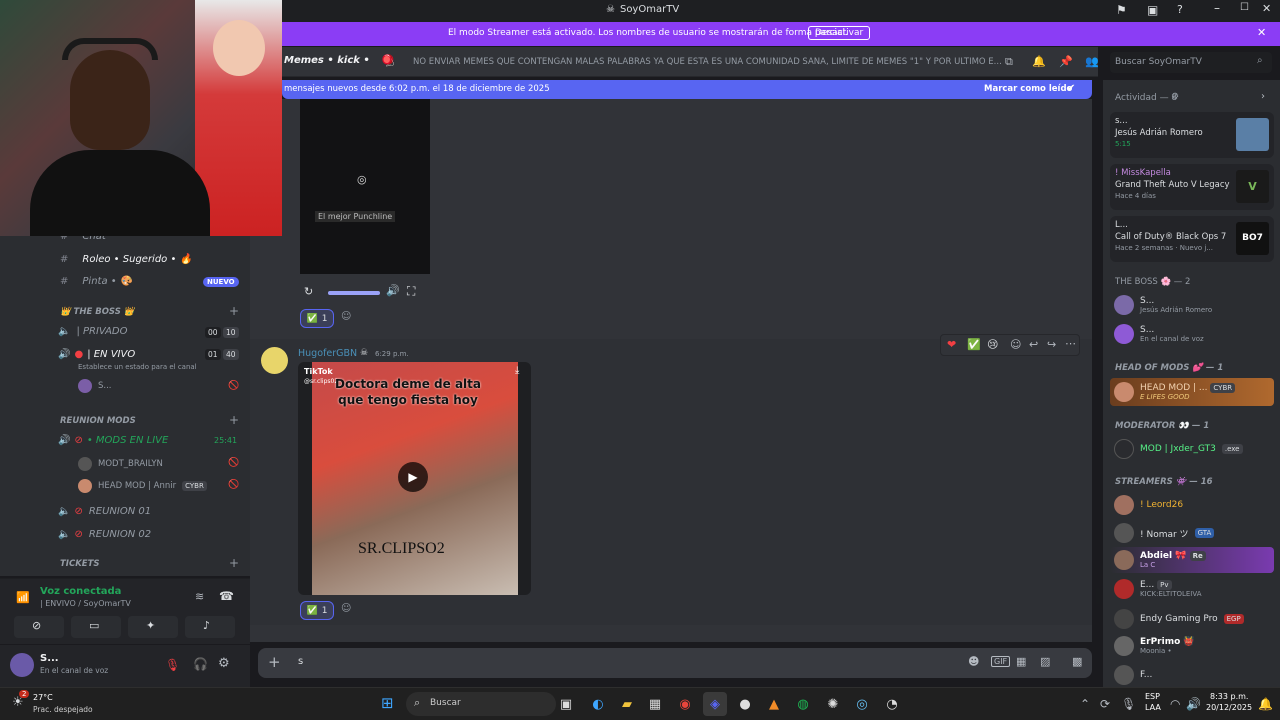  What do you see at coordinates (1180, 9) in the screenshot?
I see `help-icon: ?` at bounding box center [1180, 9].